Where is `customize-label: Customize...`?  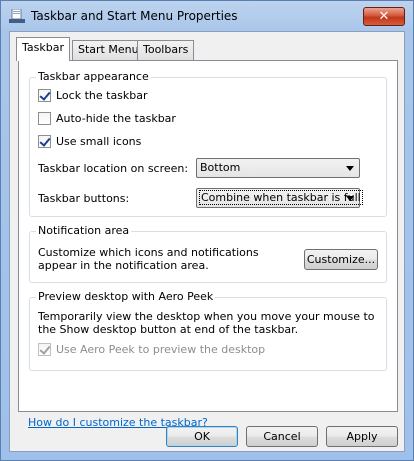 customize-label: Customize... is located at coordinates (341, 259).